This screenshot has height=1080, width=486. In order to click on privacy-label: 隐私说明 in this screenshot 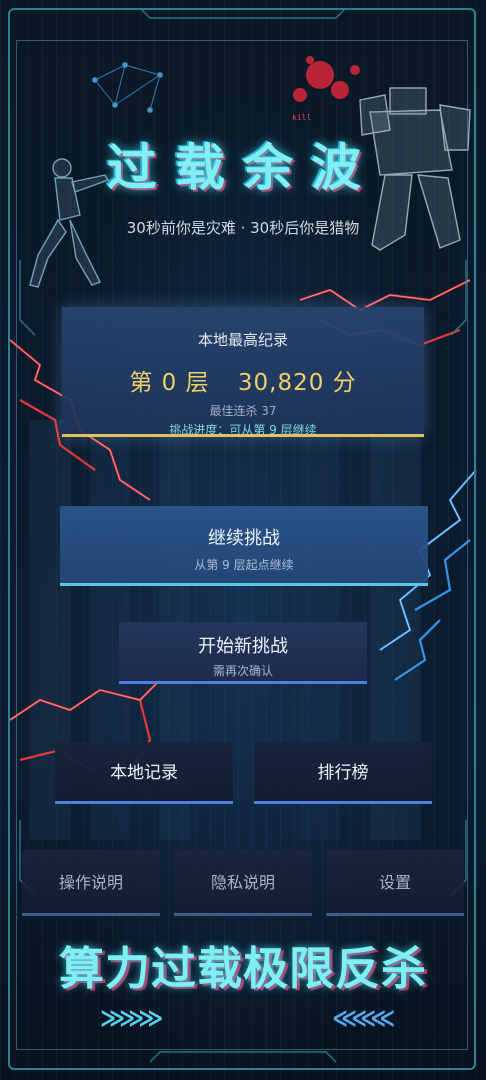, I will do `click(242, 882)`.